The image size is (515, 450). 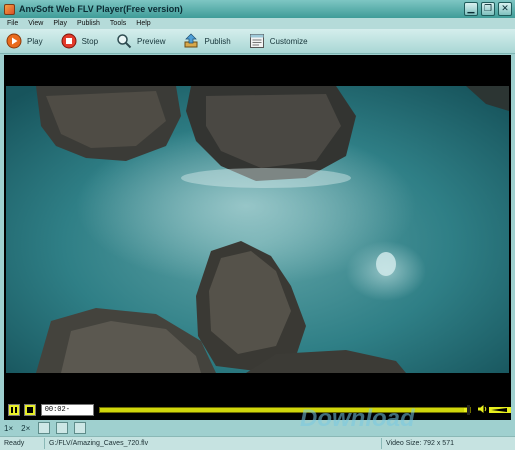 I want to click on fullscreen-icon, so click(x=44, y=428).